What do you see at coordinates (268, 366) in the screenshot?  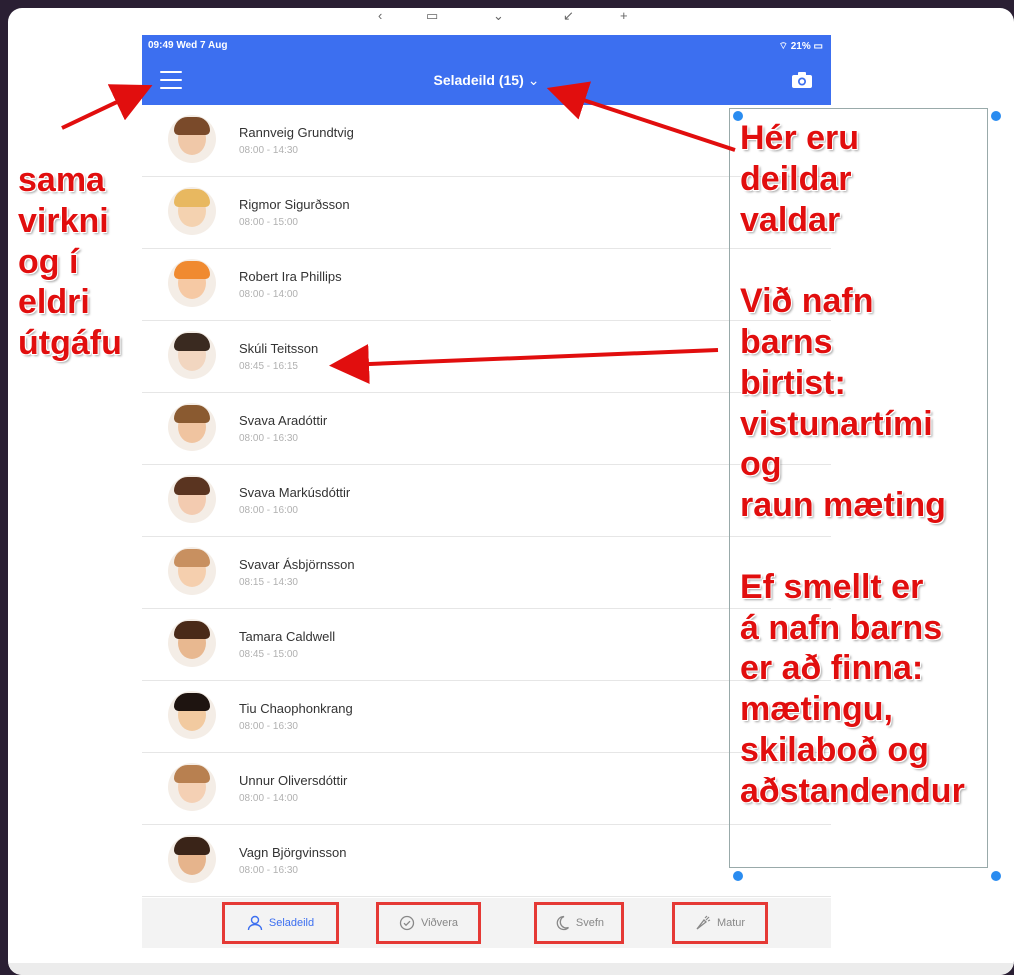 I see `child-time: 08:45 - 16:15` at bounding box center [268, 366].